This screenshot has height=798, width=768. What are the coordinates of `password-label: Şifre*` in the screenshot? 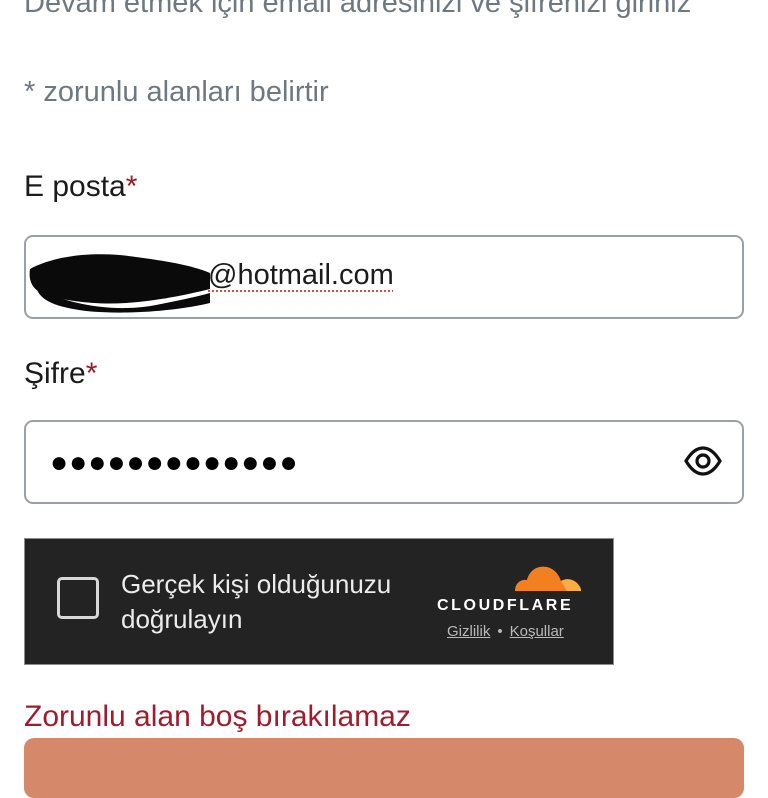 It's located at (60, 374).